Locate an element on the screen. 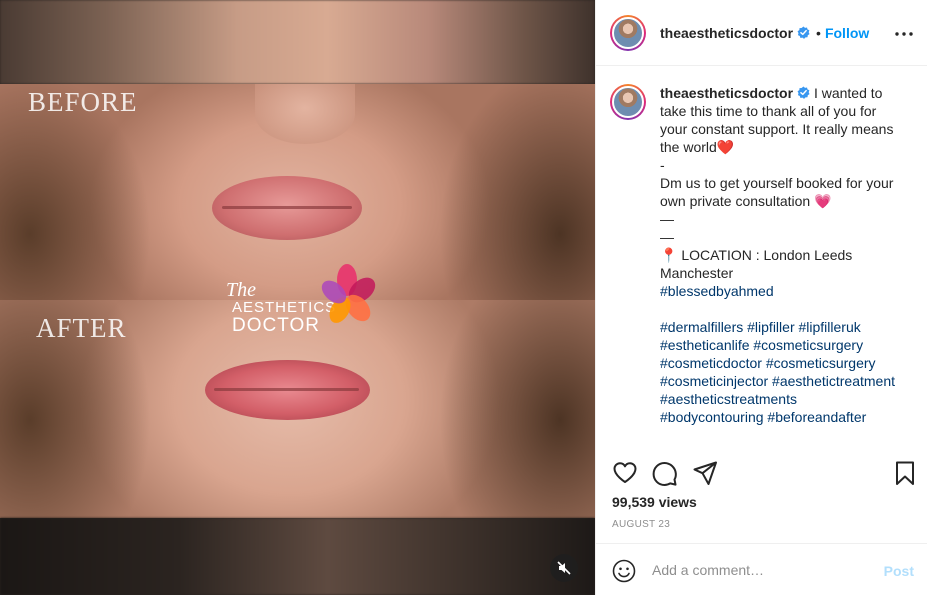 The height and width of the screenshot is (595, 927). caption-line-5: — is located at coordinates (667, 237).